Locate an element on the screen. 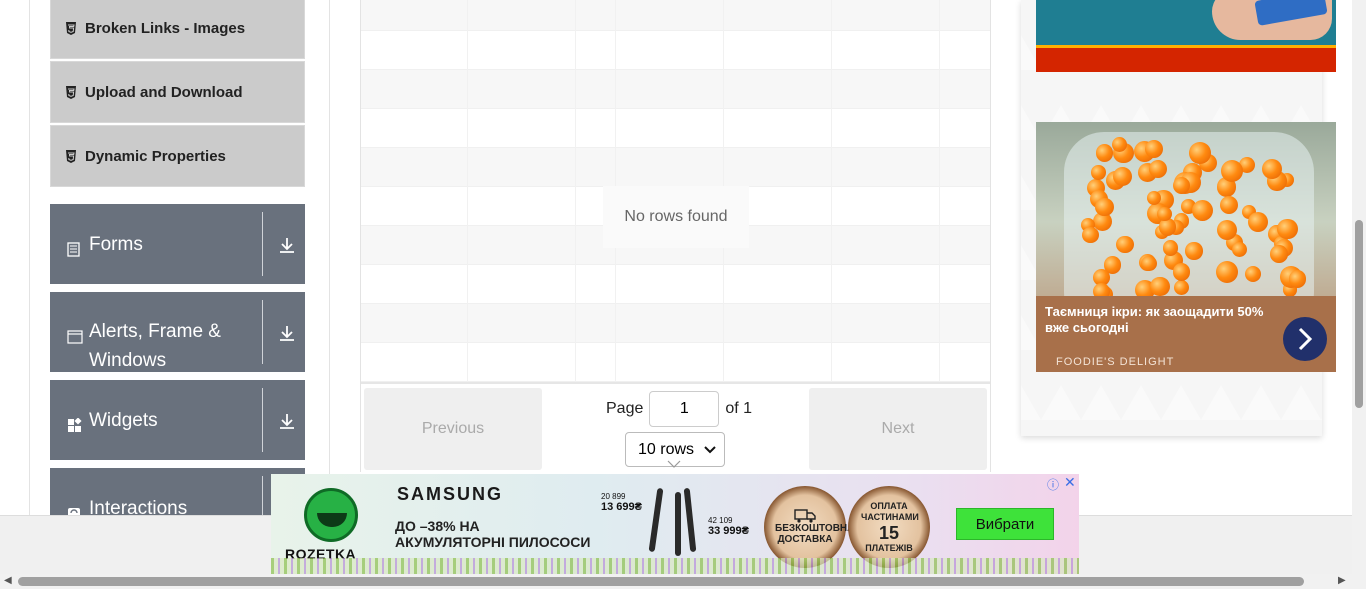 The image size is (1366, 589). widgets-icon is located at coordinates (74, 422).